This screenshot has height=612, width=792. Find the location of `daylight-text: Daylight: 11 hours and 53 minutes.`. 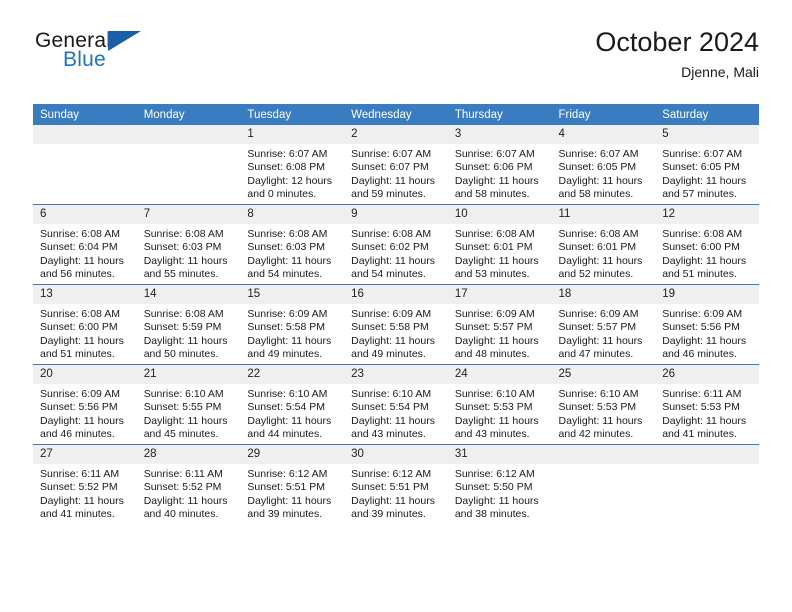

daylight-text: Daylight: 11 hours and 53 minutes. is located at coordinates (496, 267).